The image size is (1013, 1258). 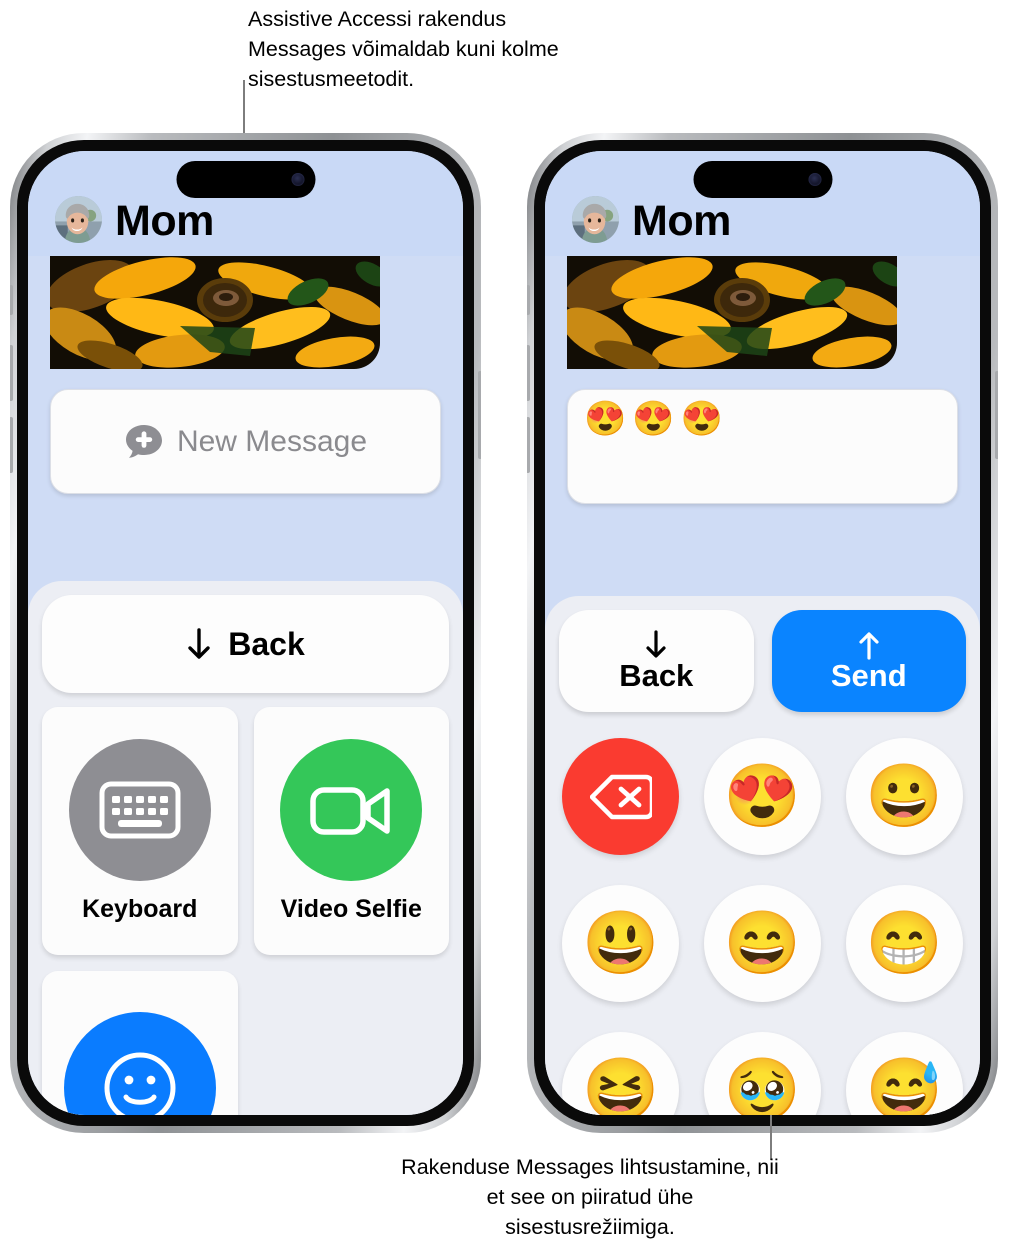 I want to click on video-icon-disc, so click(x=351, y=809).